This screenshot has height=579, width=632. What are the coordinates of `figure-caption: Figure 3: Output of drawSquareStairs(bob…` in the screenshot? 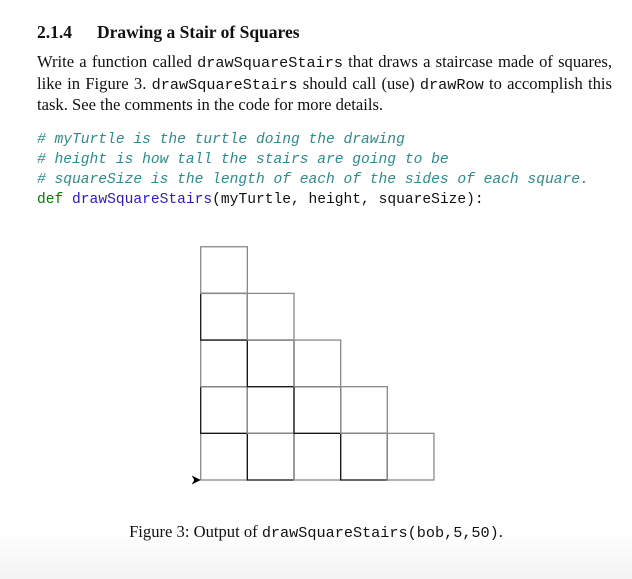 It's located at (316, 532).